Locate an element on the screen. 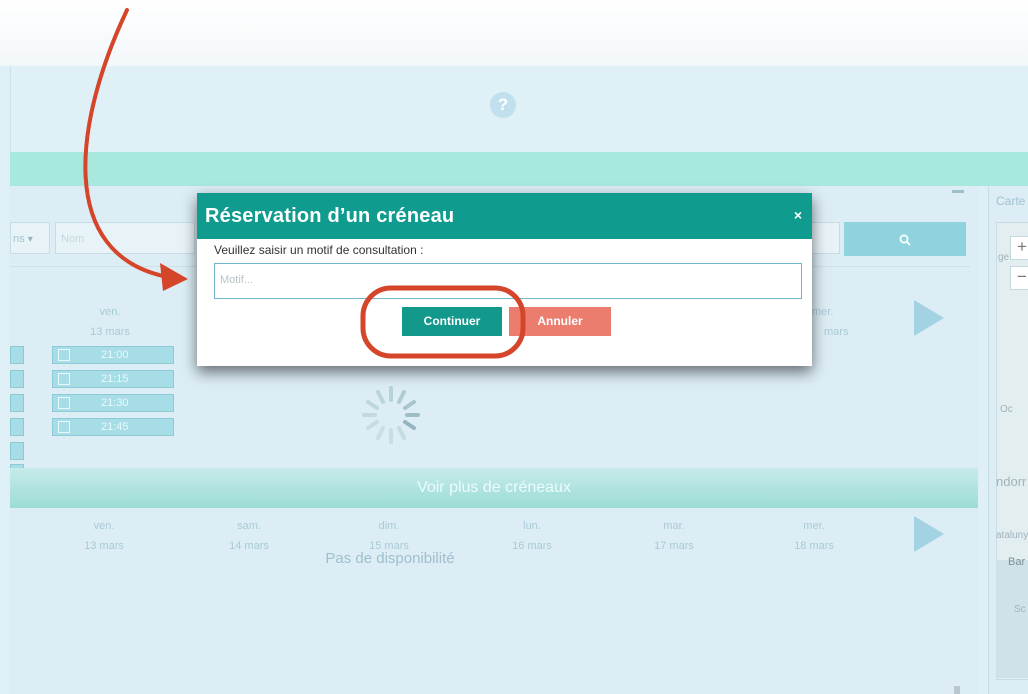  day-date: 18 mars is located at coordinates (814, 546).